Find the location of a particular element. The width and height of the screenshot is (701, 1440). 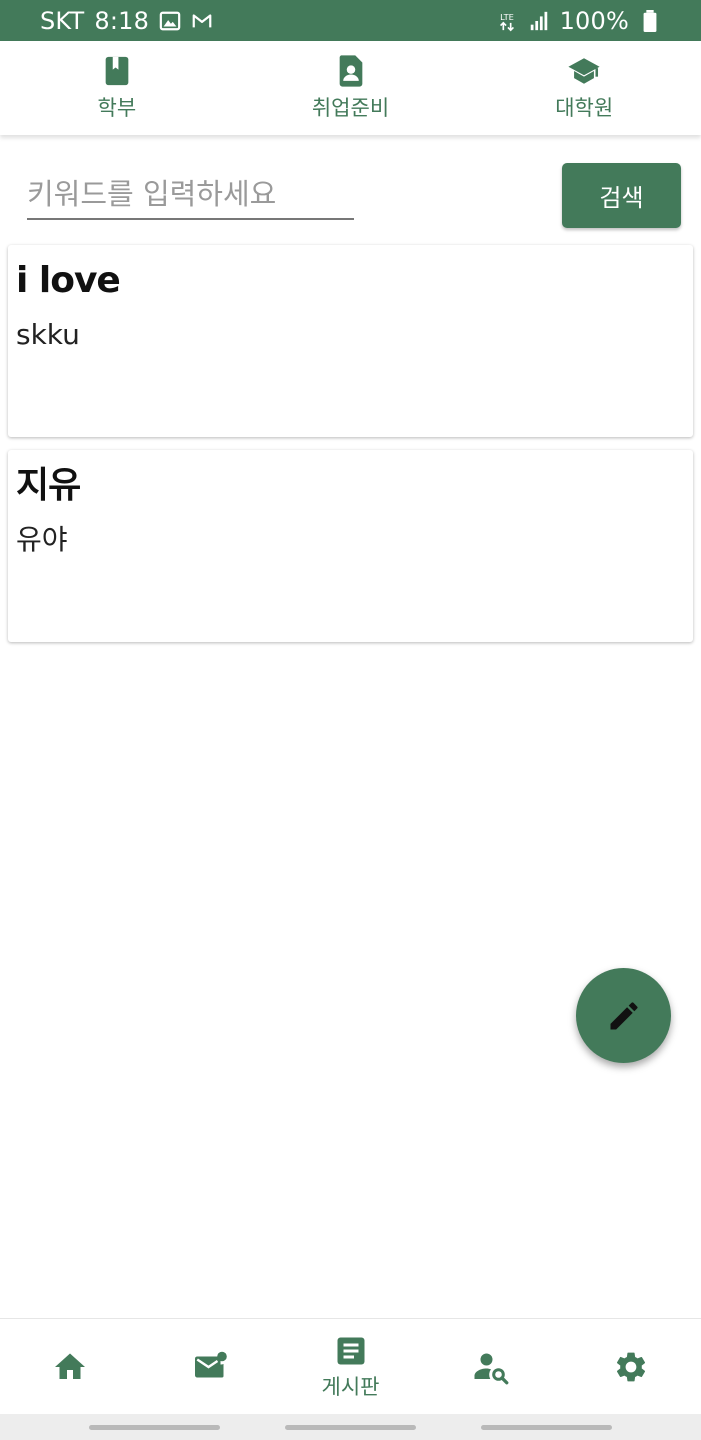

category-tabs: 학부 취업준비 대학원 is located at coordinates (350, 88).